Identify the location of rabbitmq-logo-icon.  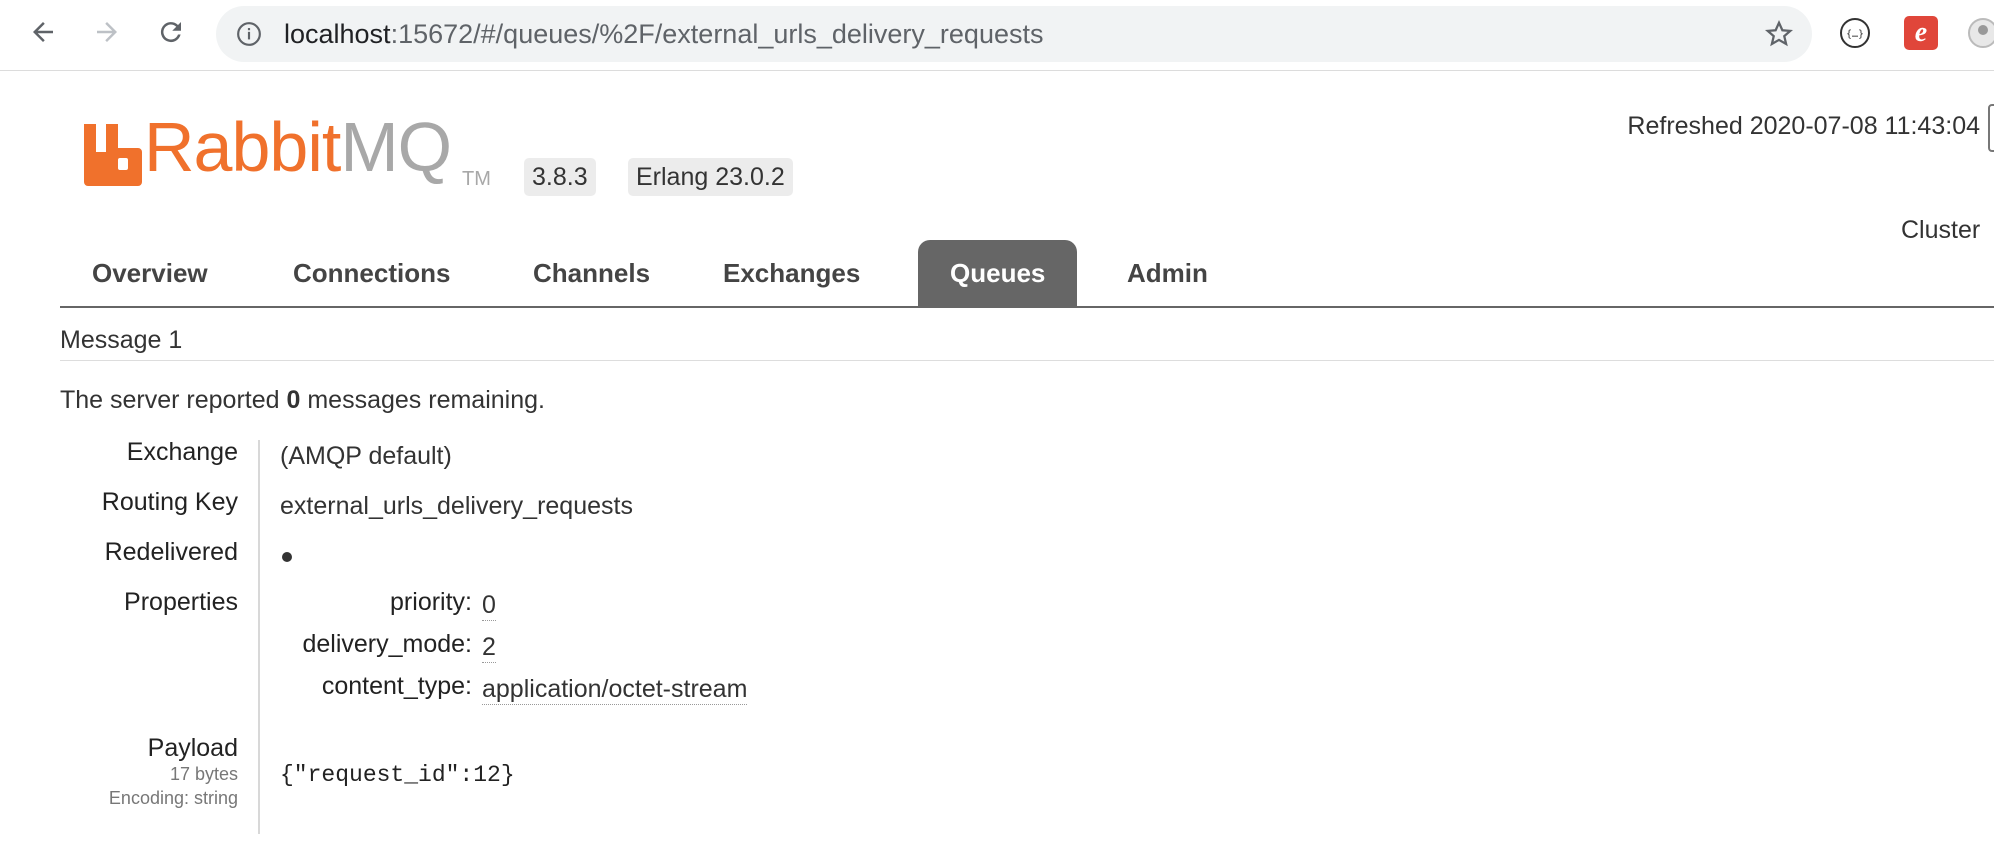
(113, 155).